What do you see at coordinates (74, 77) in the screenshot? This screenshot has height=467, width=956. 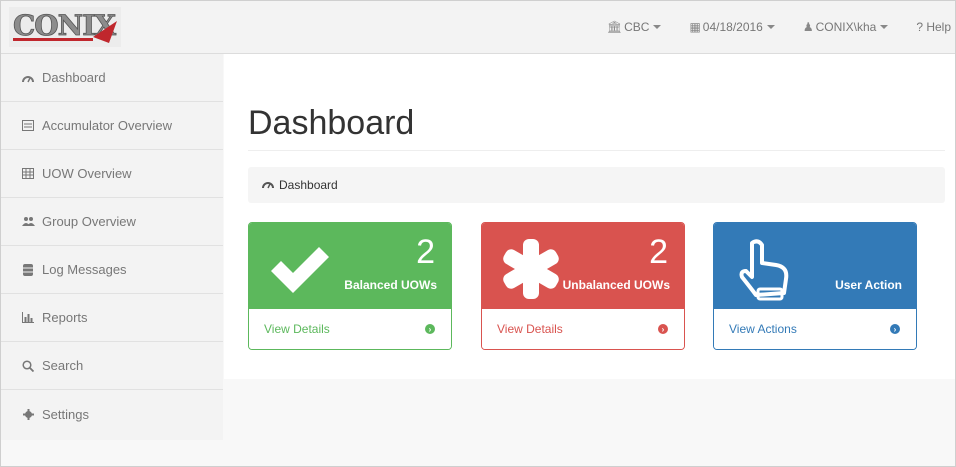 I see `sidebar-item-label: Dashboard` at bounding box center [74, 77].